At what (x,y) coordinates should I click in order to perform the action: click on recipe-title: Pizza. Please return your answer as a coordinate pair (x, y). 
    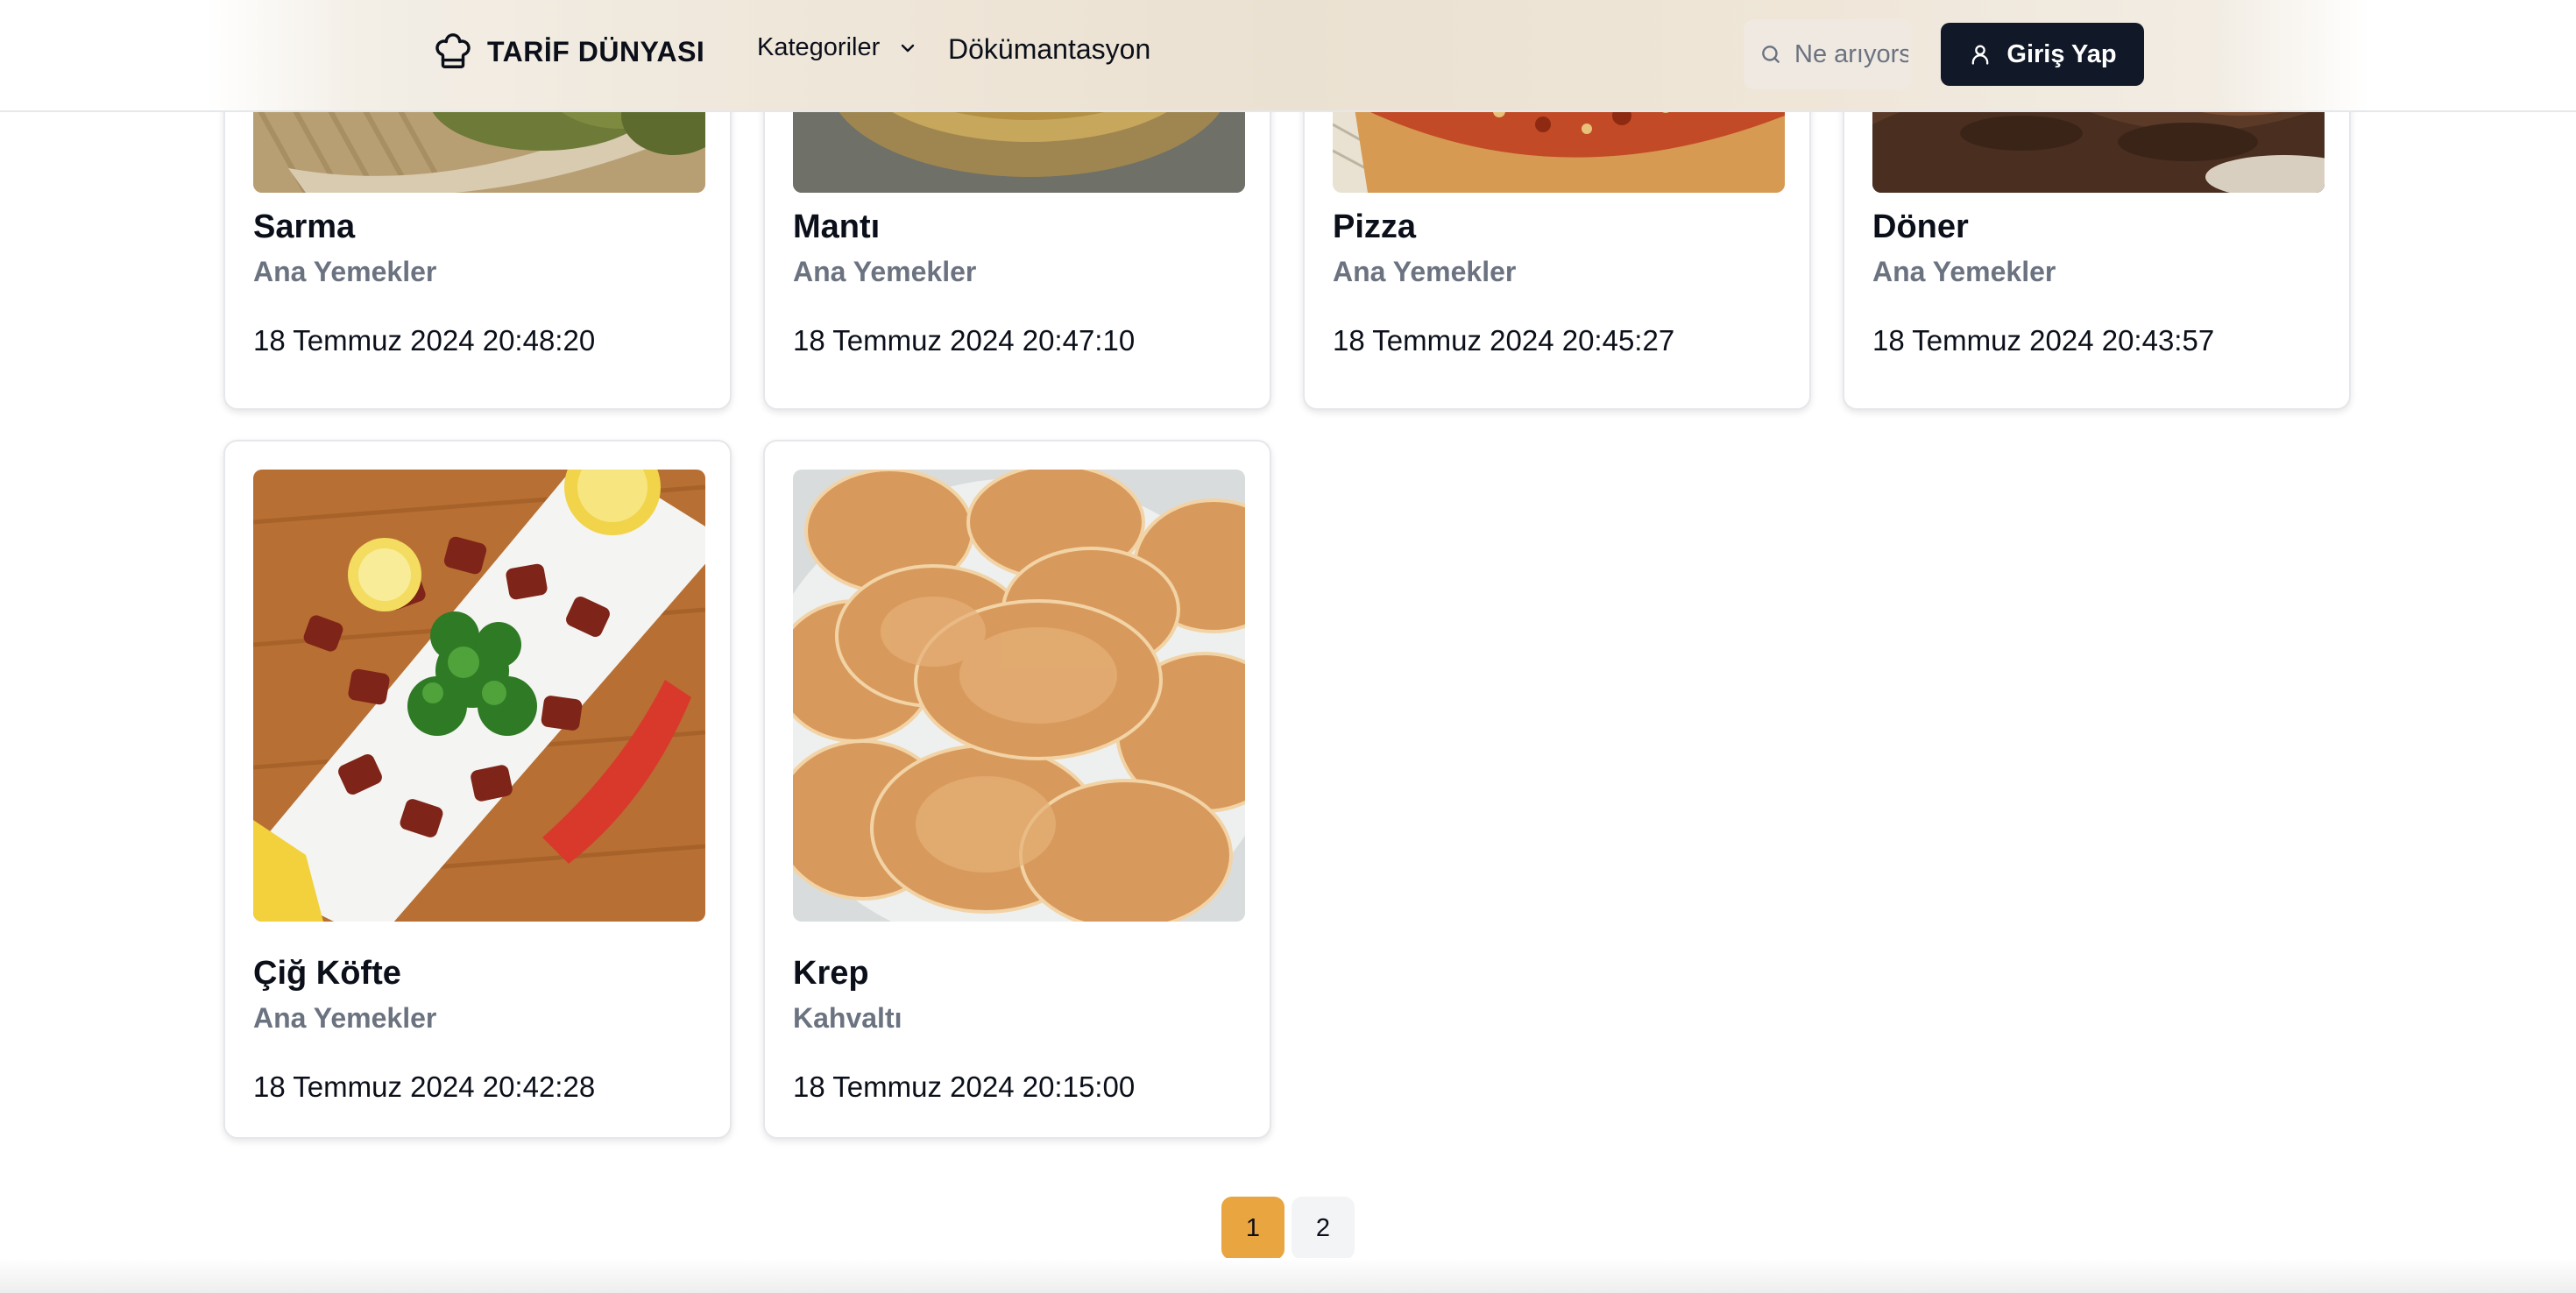
    Looking at the image, I should click on (1375, 226).